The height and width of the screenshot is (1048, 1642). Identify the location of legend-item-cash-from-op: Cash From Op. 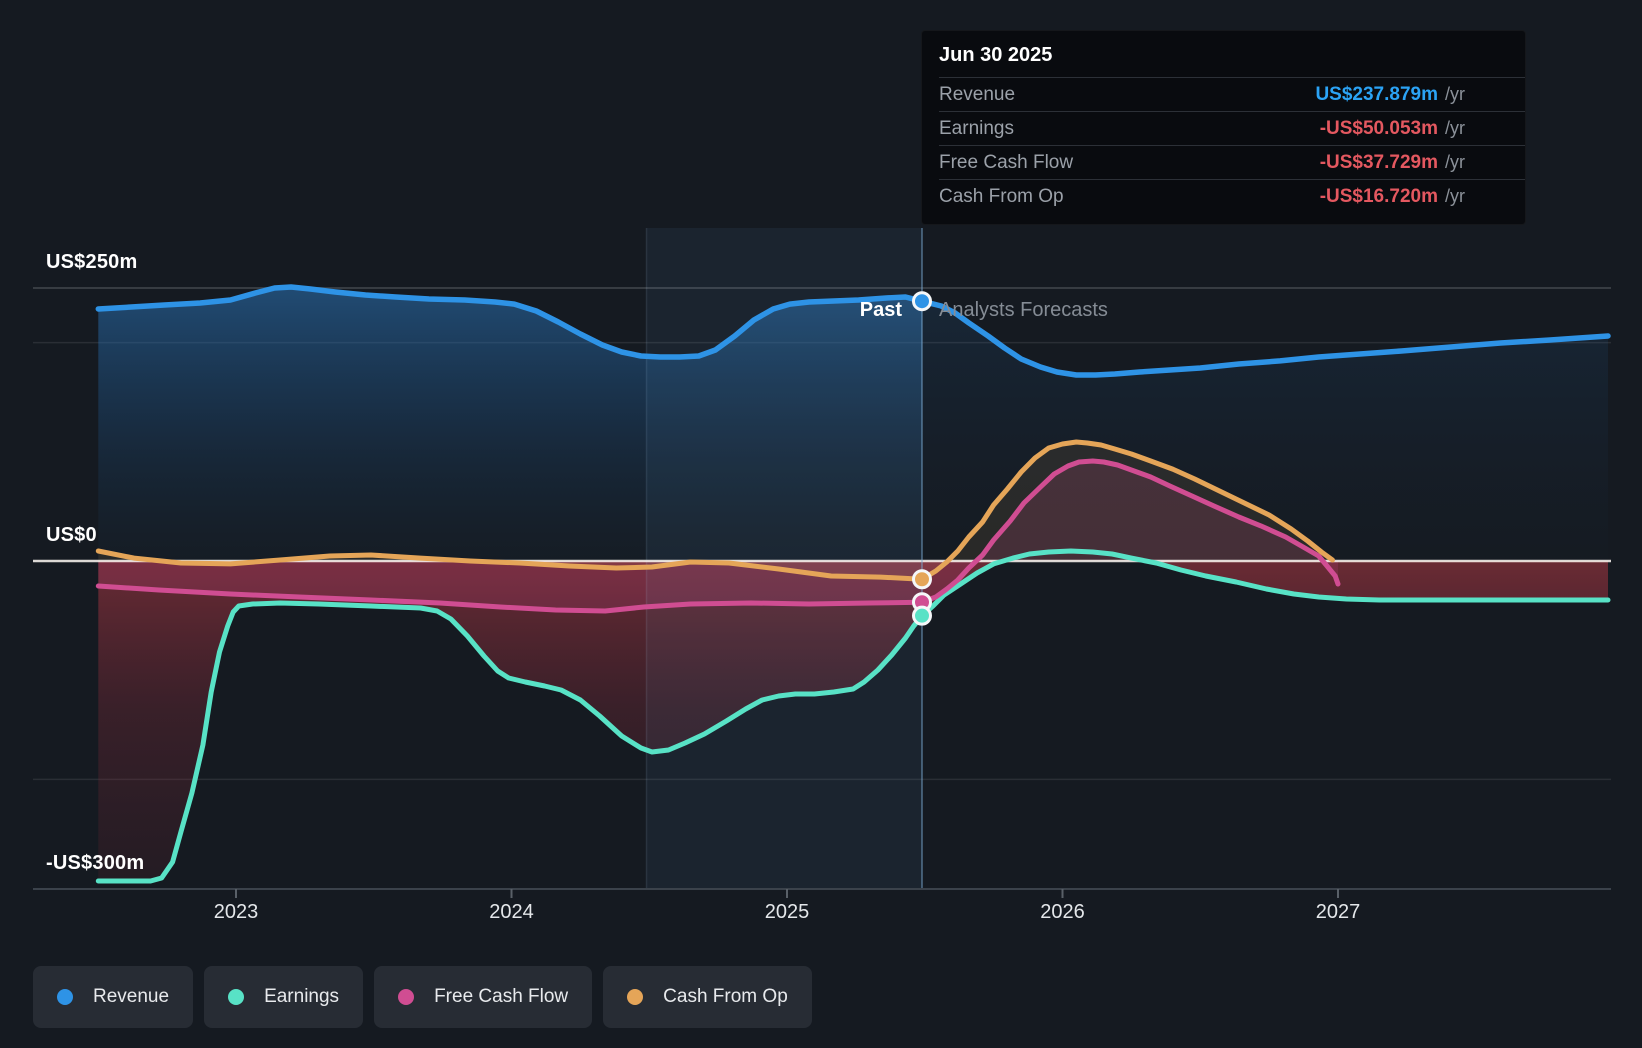
(707, 997).